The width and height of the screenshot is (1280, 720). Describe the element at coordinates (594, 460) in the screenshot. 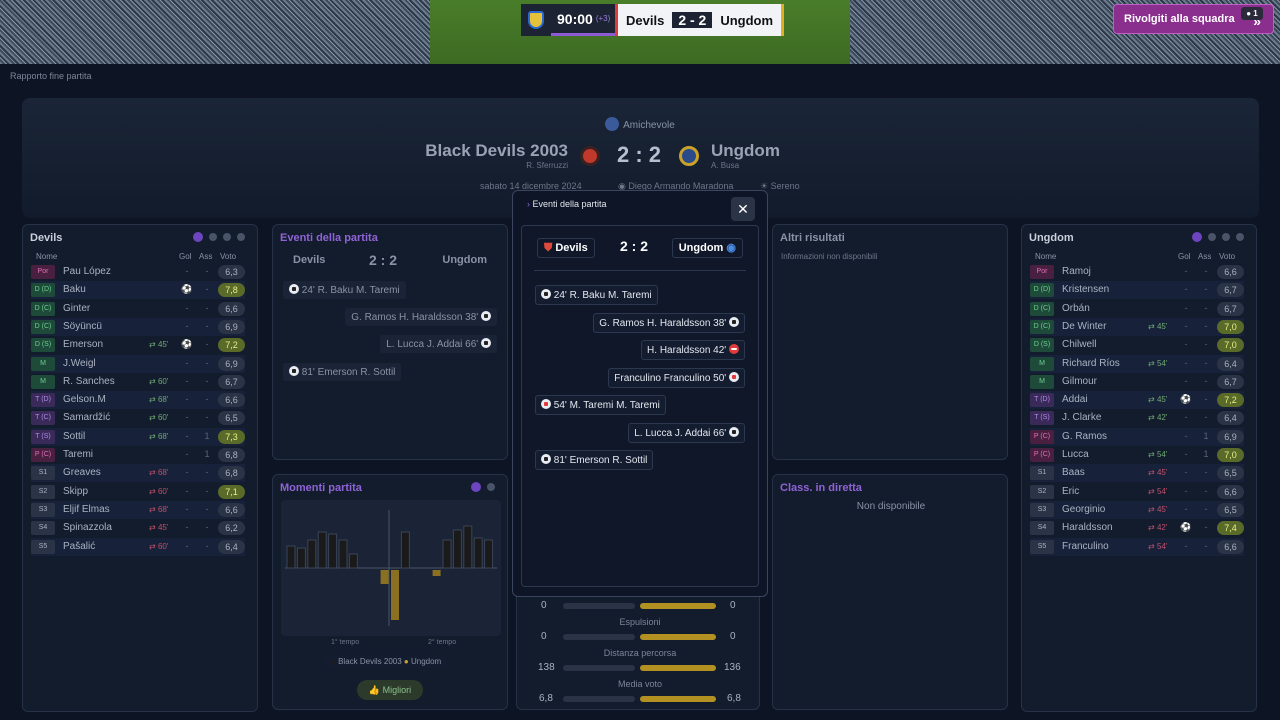

I see `modal-event: 81' Emerson R. Sottil` at that location.